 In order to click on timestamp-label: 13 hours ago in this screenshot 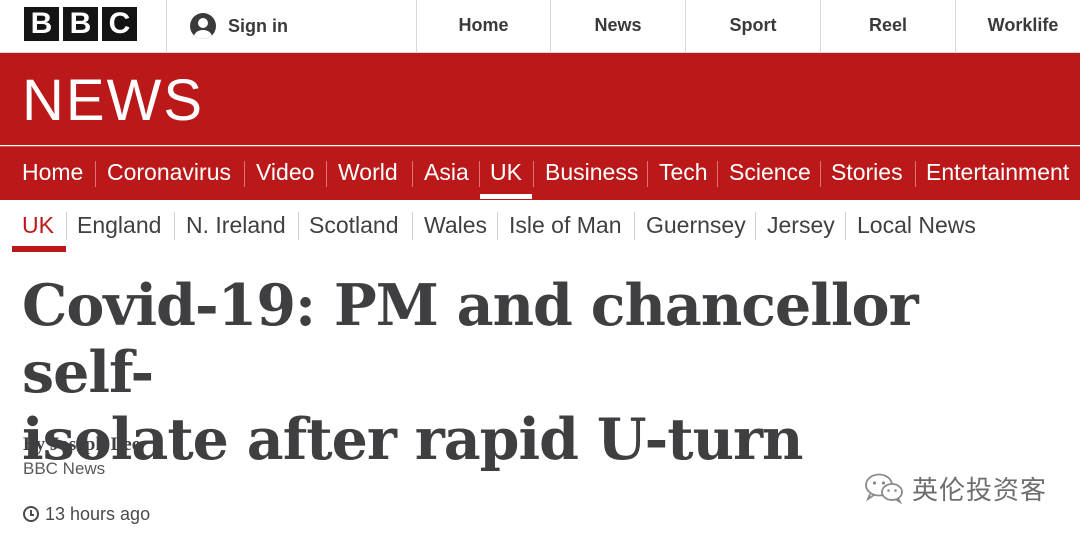, I will do `click(98, 513)`.